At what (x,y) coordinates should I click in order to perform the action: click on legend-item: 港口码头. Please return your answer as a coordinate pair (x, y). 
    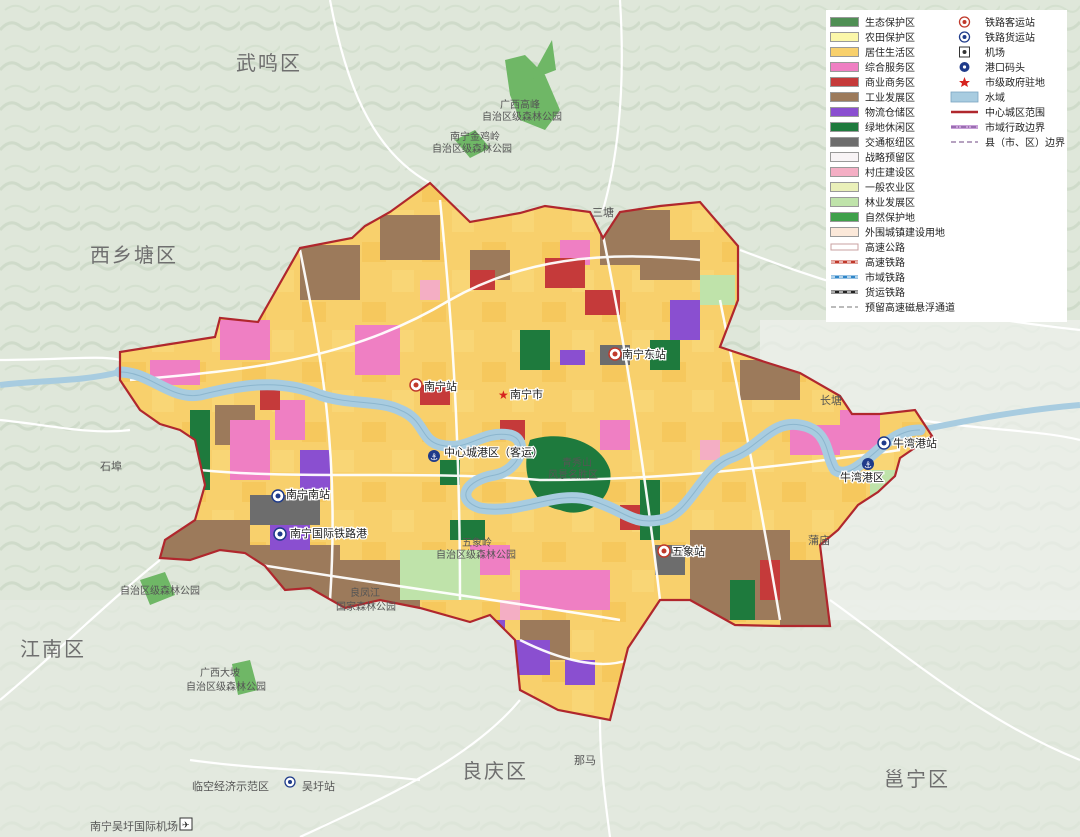
    Looking at the image, I should click on (1007, 66).